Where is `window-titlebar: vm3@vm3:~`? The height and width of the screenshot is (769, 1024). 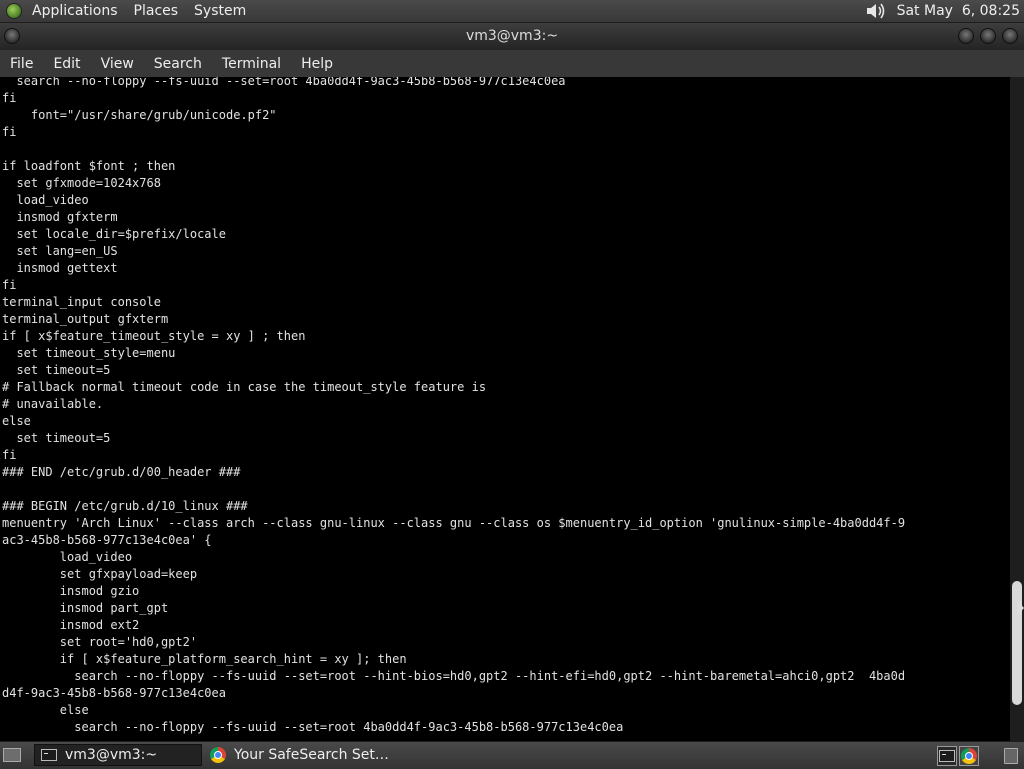
window-titlebar: vm3@vm3:~ is located at coordinates (512, 36).